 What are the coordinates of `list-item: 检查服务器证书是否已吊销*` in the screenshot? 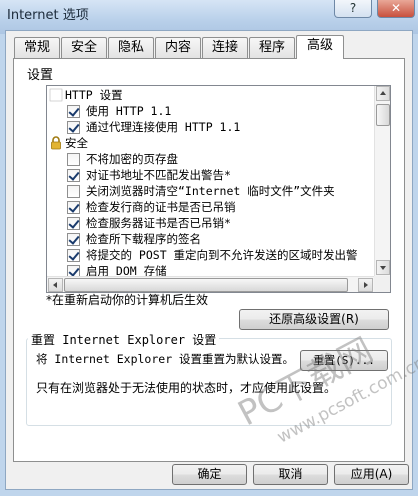 It's located at (211, 223).